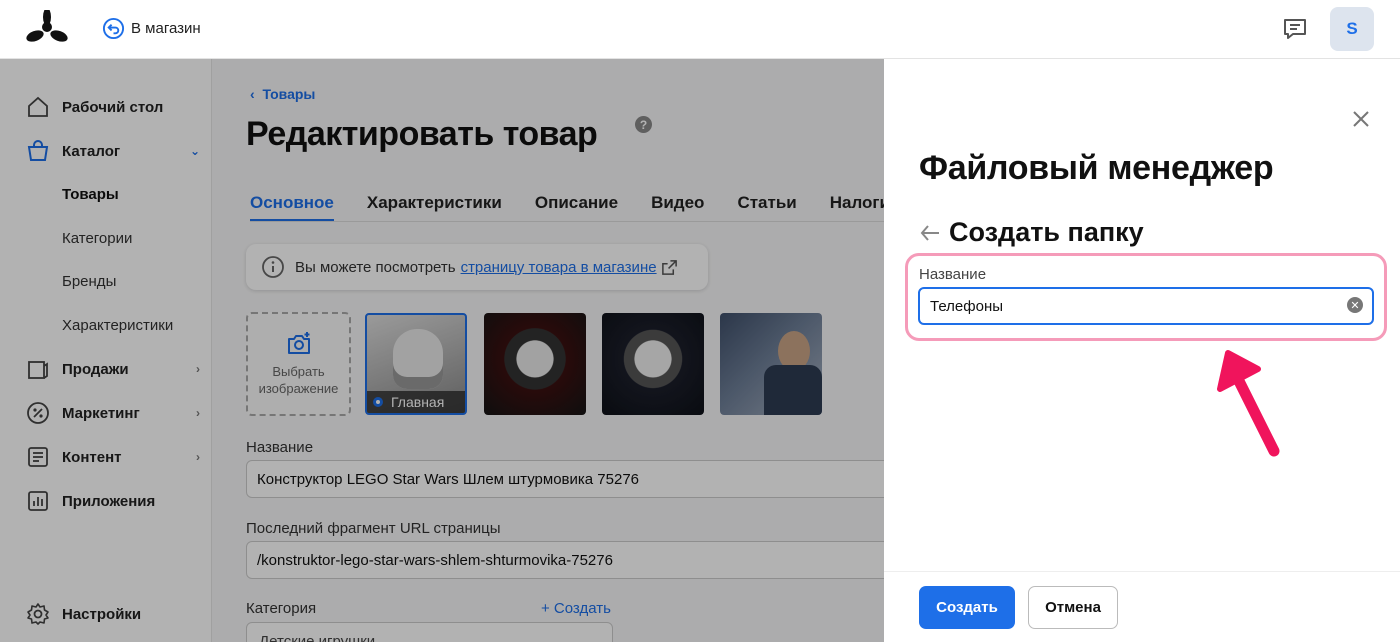  I want to click on clear-input-icon: ✕, so click(1355, 305).